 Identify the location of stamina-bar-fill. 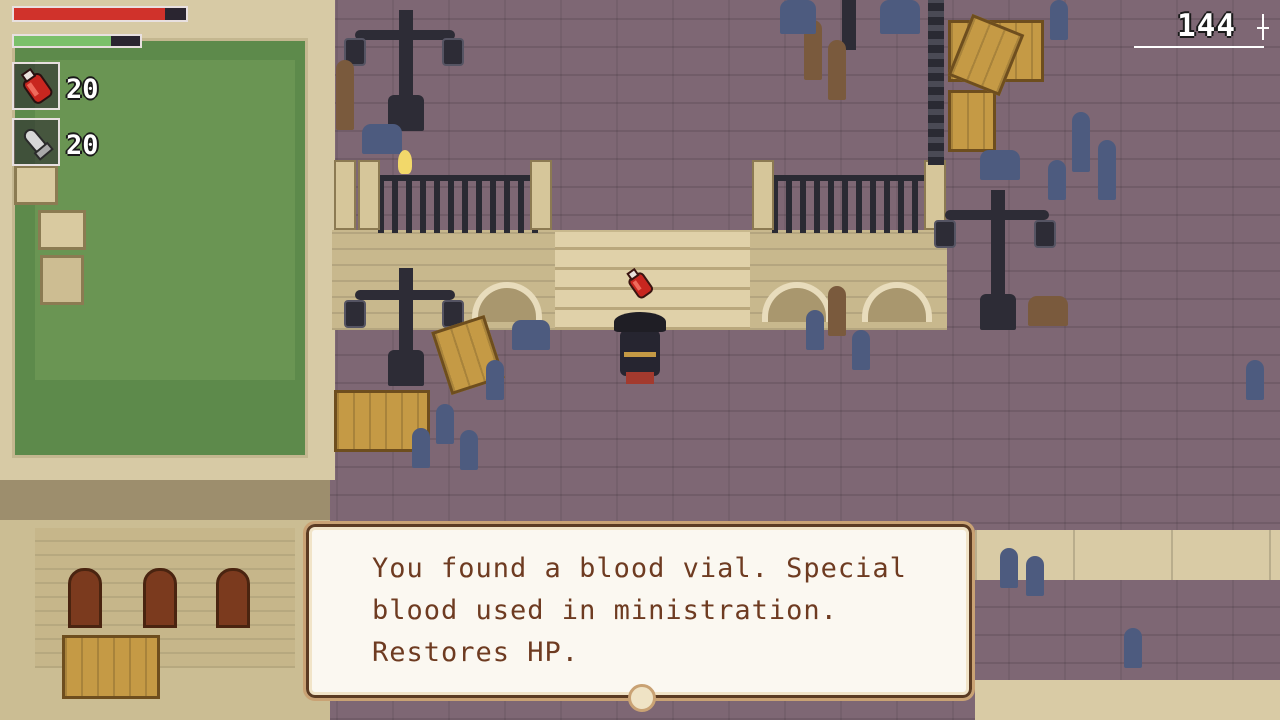
(62, 41).